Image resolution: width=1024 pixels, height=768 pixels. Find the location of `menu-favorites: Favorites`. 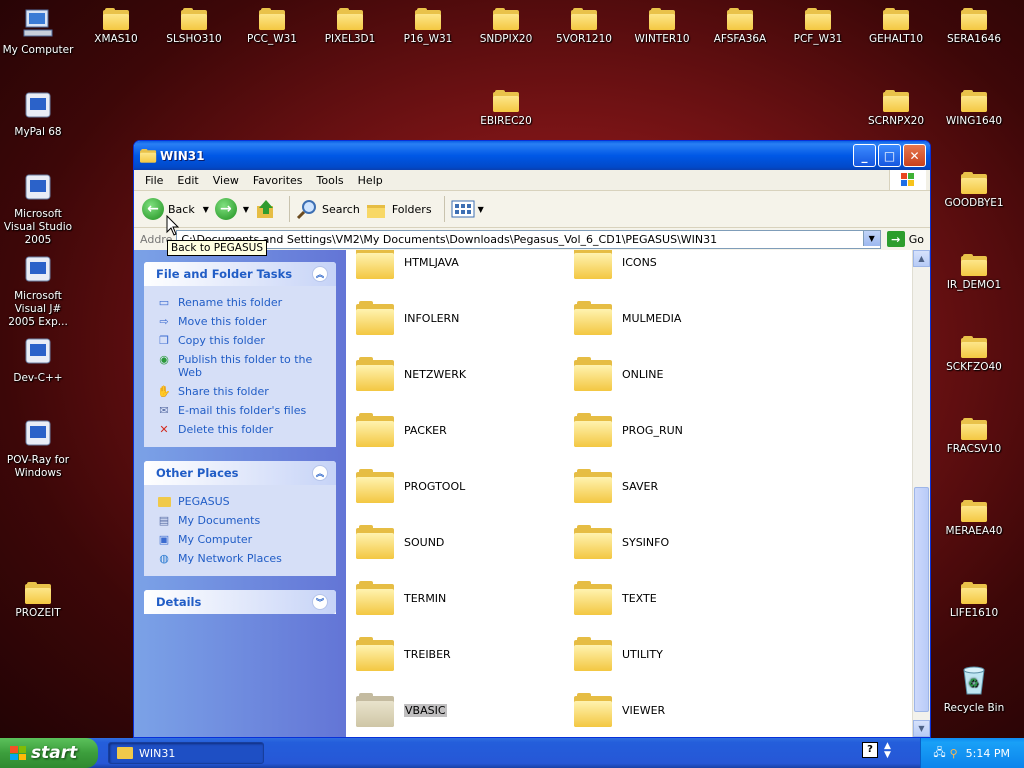

menu-favorites: Favorites is located at coordinates (278, 180).